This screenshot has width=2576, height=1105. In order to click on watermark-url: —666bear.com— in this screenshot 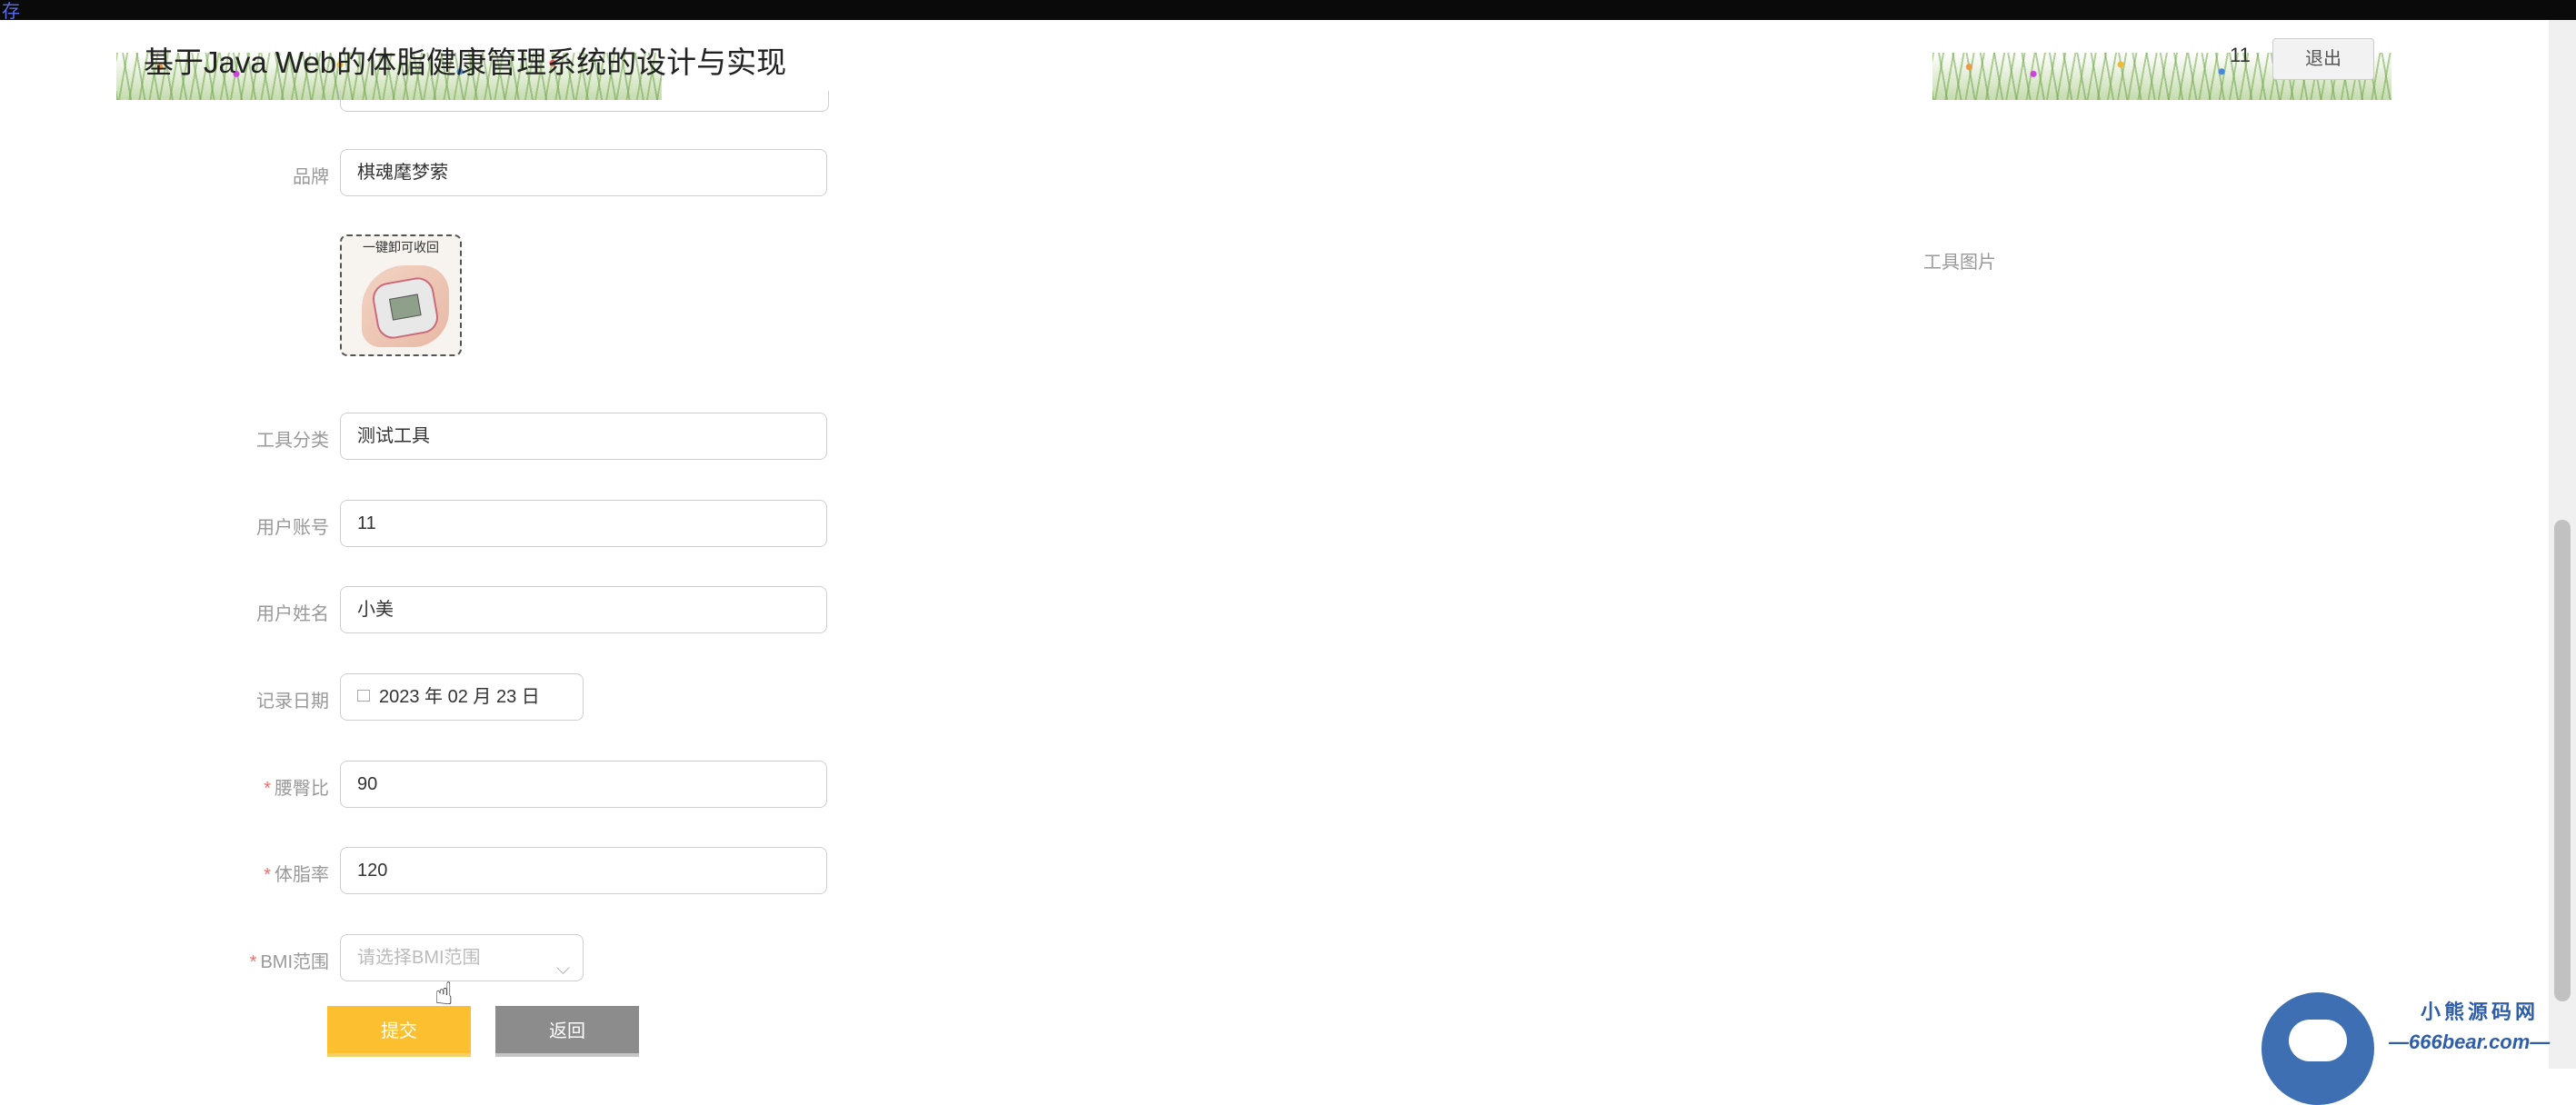, I will do `click(2470, 1041)`.